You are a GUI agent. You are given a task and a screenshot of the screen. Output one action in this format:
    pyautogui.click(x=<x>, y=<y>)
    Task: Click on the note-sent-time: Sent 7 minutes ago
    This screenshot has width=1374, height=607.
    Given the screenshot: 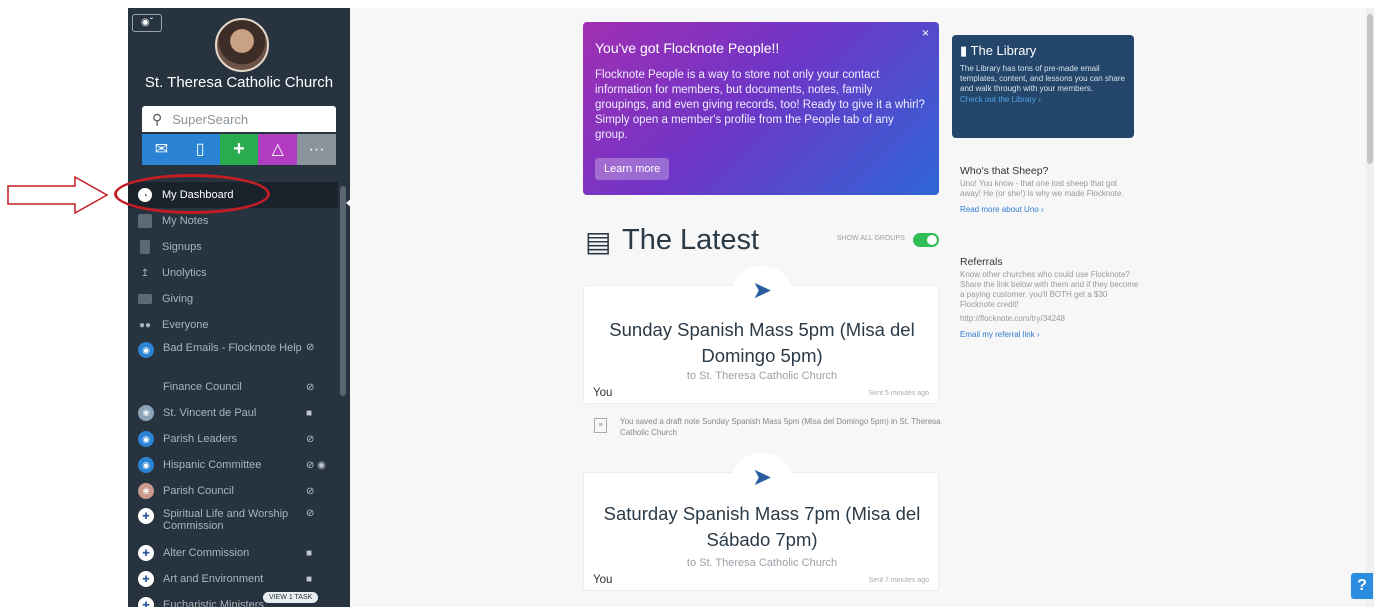 What is the action you would take?
    pyautogui.click(x=898, y=580)
    